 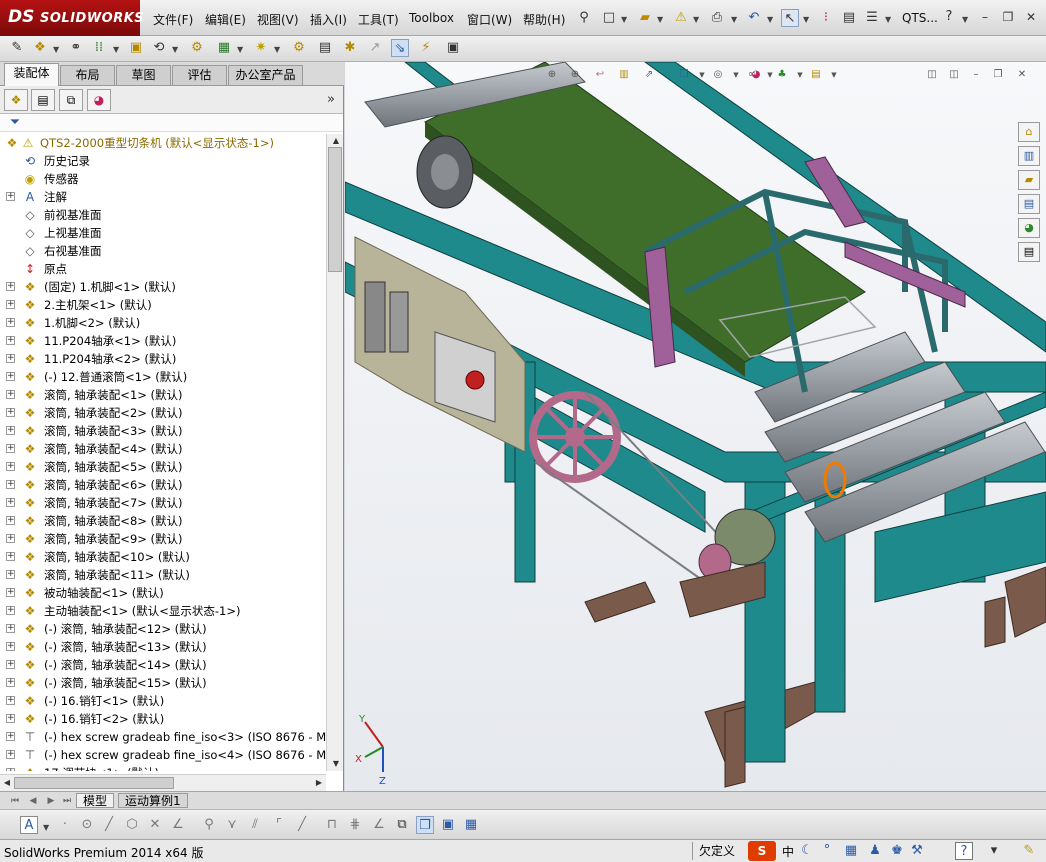 What do you see at coordinates (331, 100) in the screenshot?
I see `expand-arrows-icon: »` at bounding box center [331, 100].